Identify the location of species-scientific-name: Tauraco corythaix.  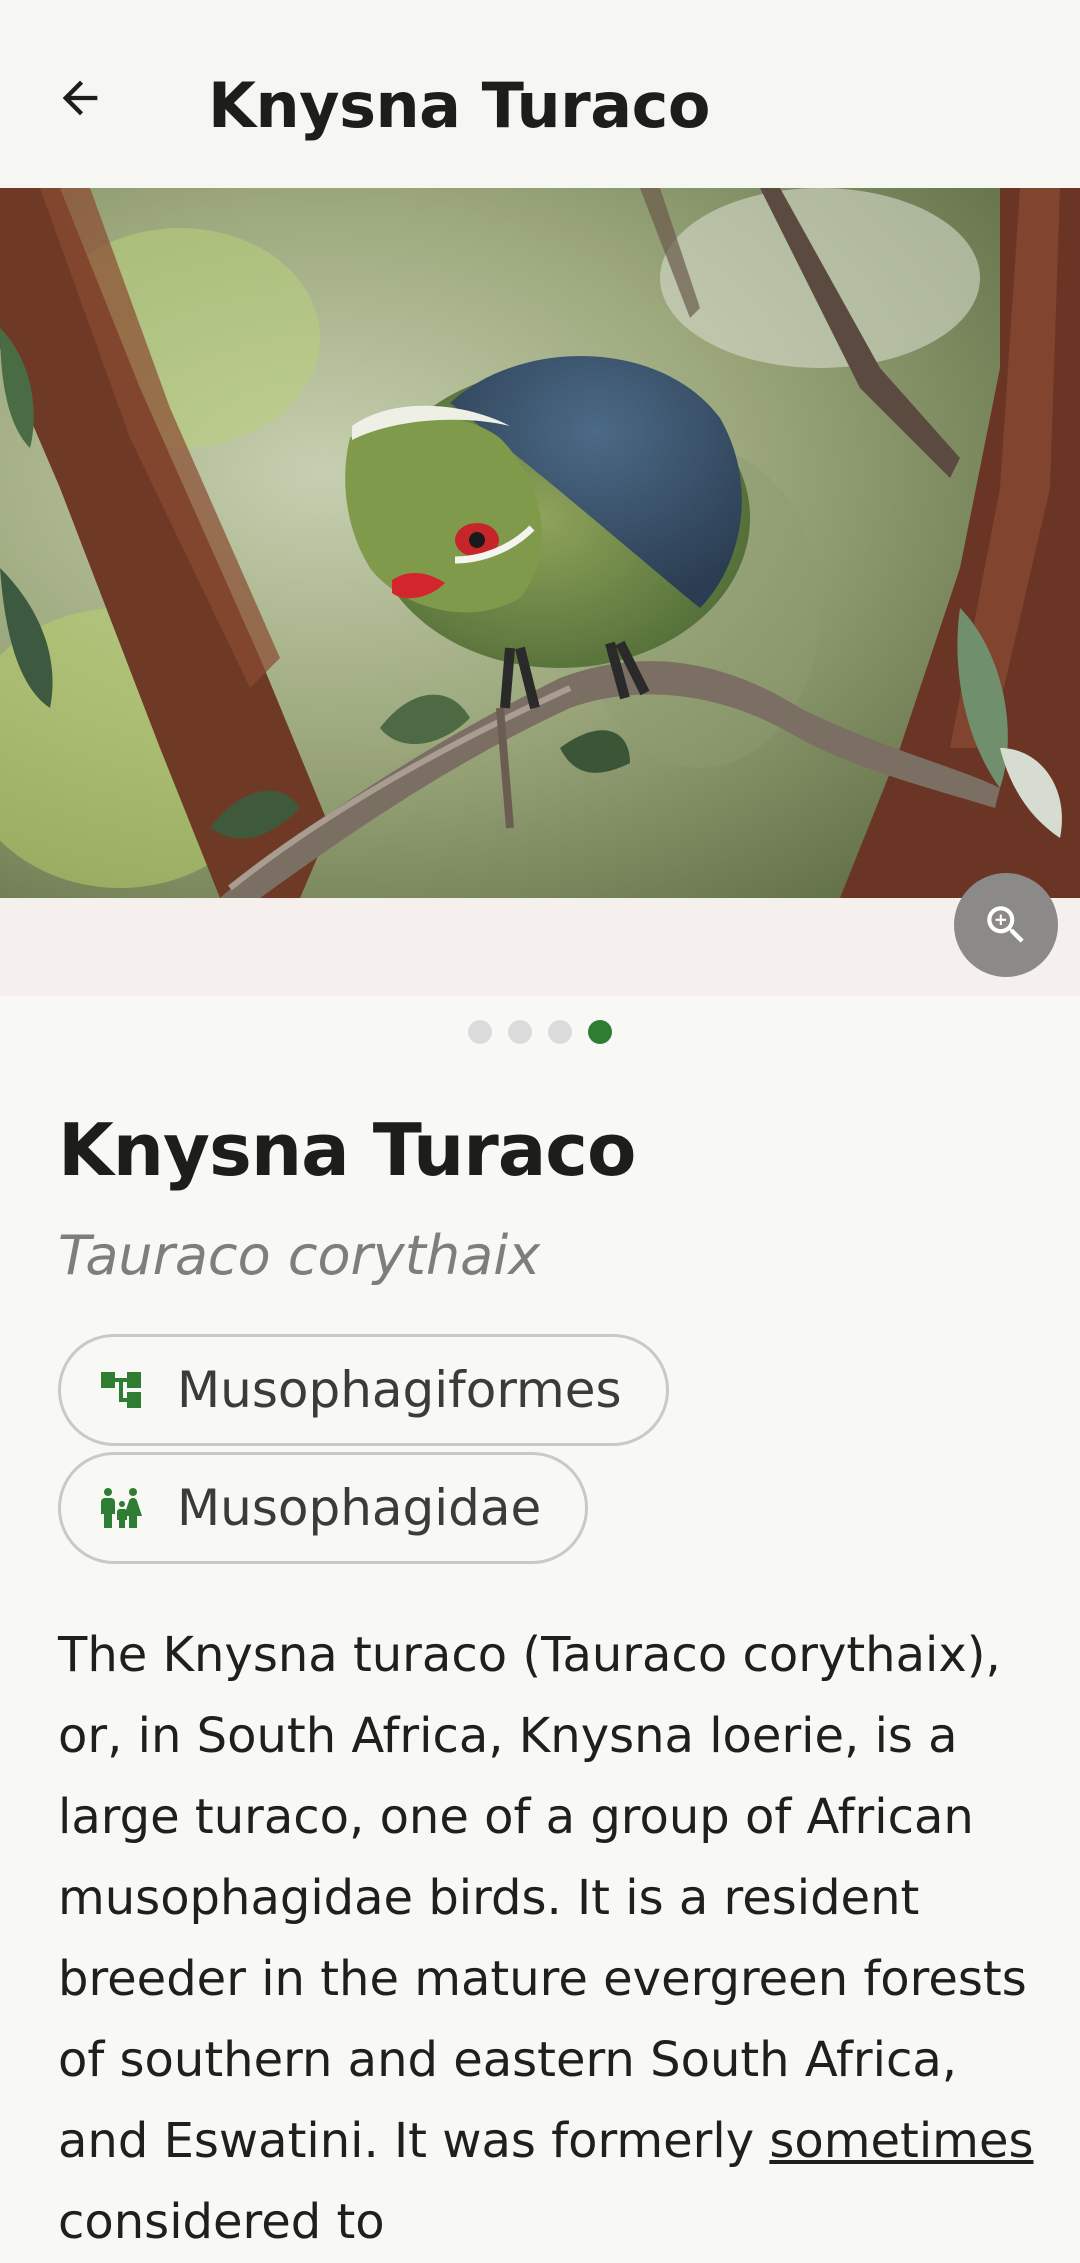
(299, 1255).